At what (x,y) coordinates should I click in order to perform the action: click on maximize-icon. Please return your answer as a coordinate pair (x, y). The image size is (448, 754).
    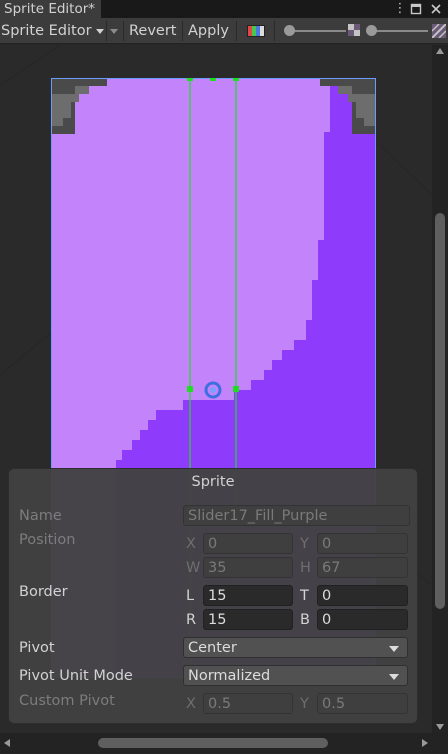
    Looking at the image, I should click on (416, 9).